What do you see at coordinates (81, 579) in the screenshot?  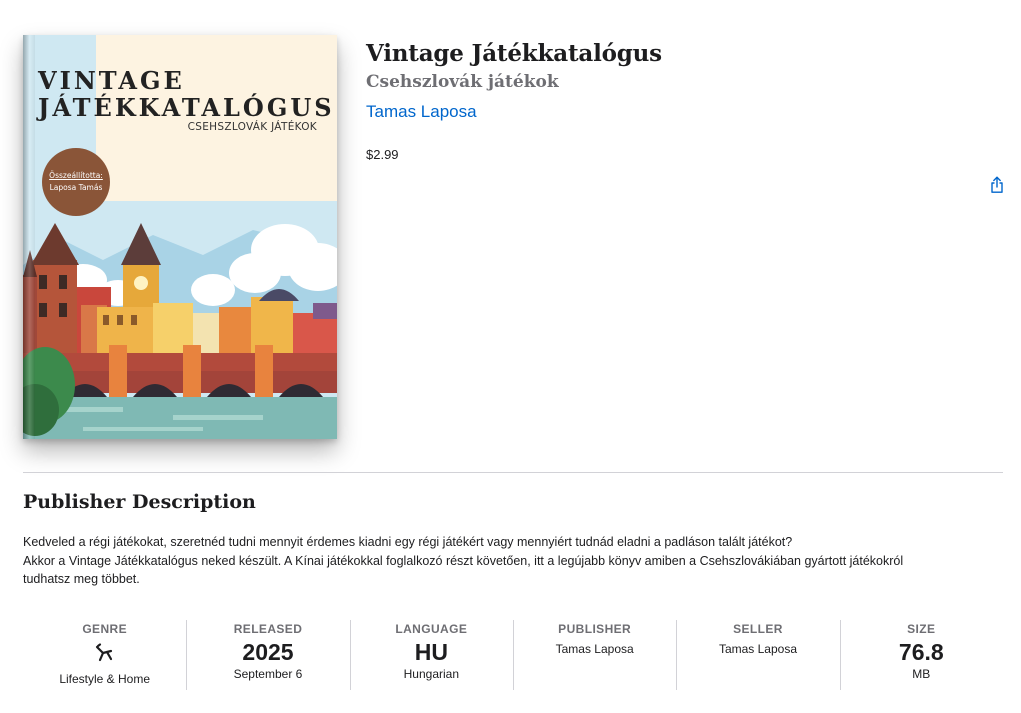 I see `description-line: tudhatsz meg többet.` at bounding box center [81, 579].